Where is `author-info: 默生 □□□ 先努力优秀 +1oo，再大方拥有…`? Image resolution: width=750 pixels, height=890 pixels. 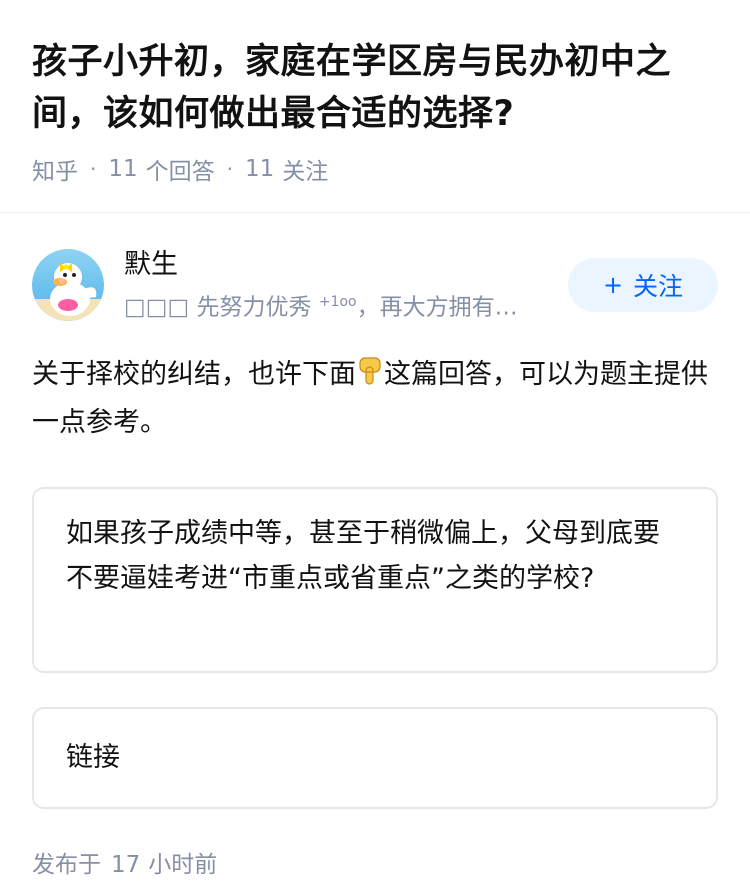
author-info: 默生 □□□ 先努力优秀 +1oo，再大方拥有… is located at coordinates (340, 285).